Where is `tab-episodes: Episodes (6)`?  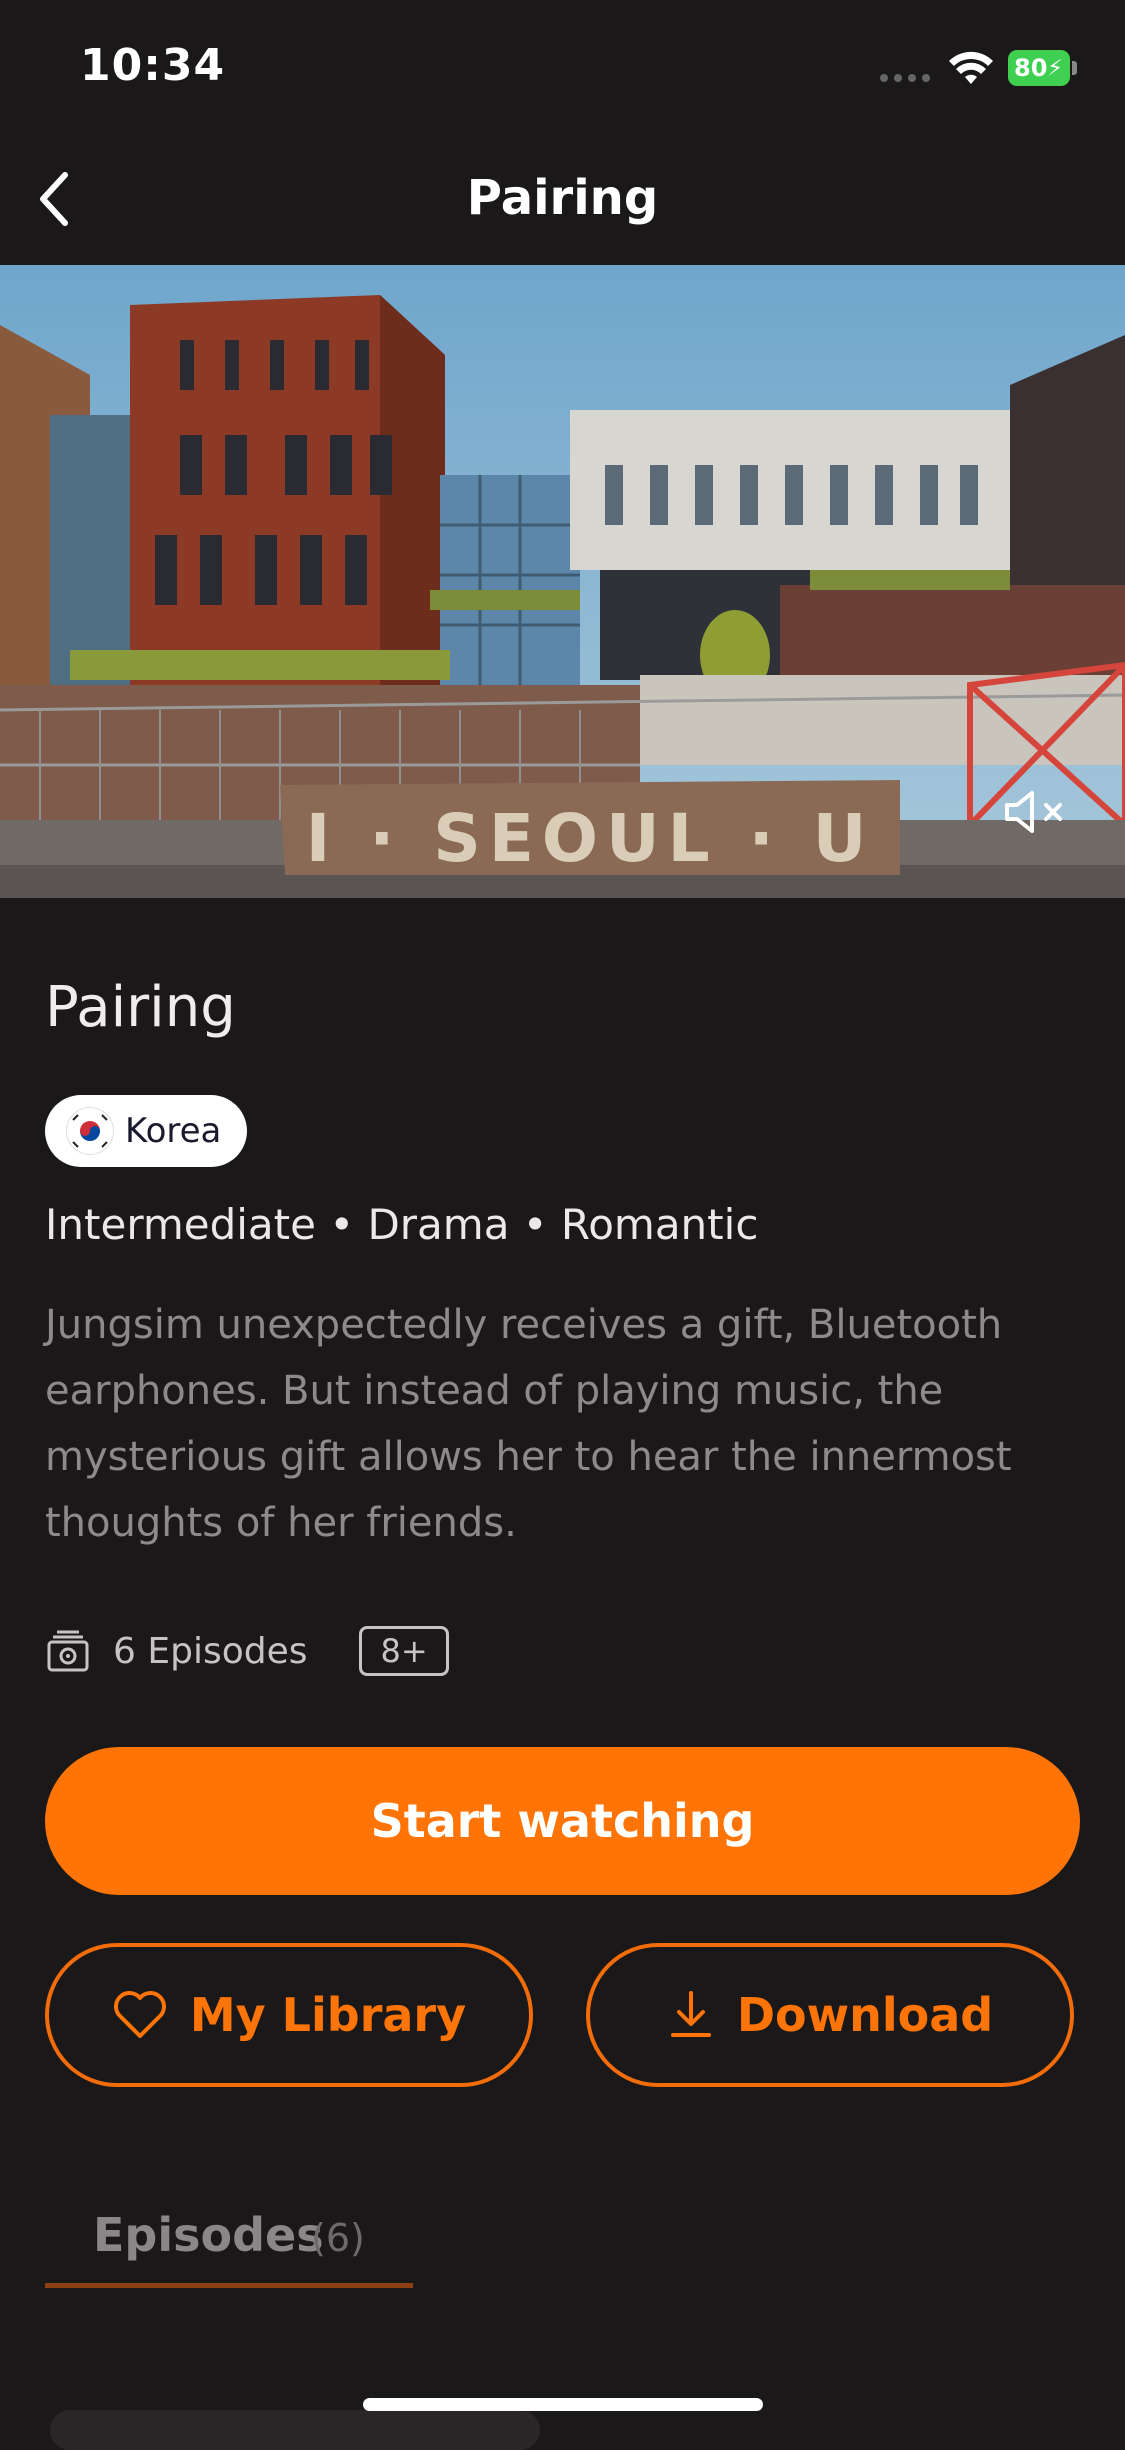 tab-episodes: Episodes (6) is located at coordinates (229, 2244).